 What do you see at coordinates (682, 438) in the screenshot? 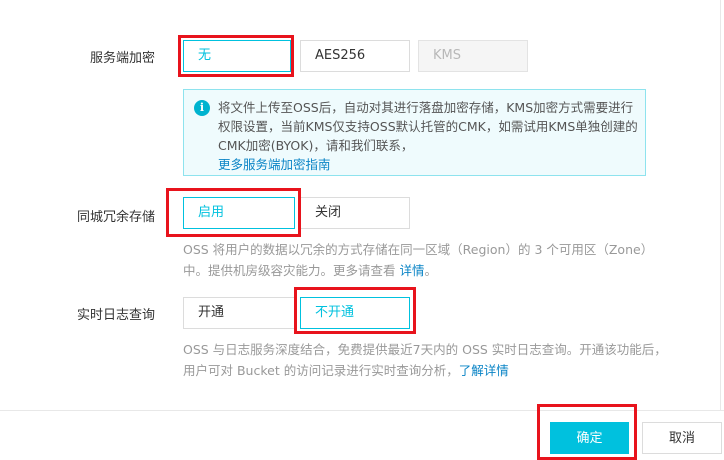
I see `cancel-button: 取消` at bounding box center [682, 438].